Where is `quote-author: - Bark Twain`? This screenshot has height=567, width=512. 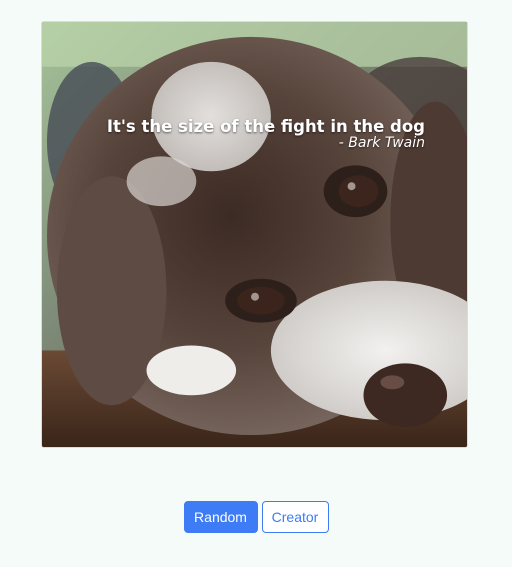
quote-author: - Bark Twain is located at coordinates (381, 143).